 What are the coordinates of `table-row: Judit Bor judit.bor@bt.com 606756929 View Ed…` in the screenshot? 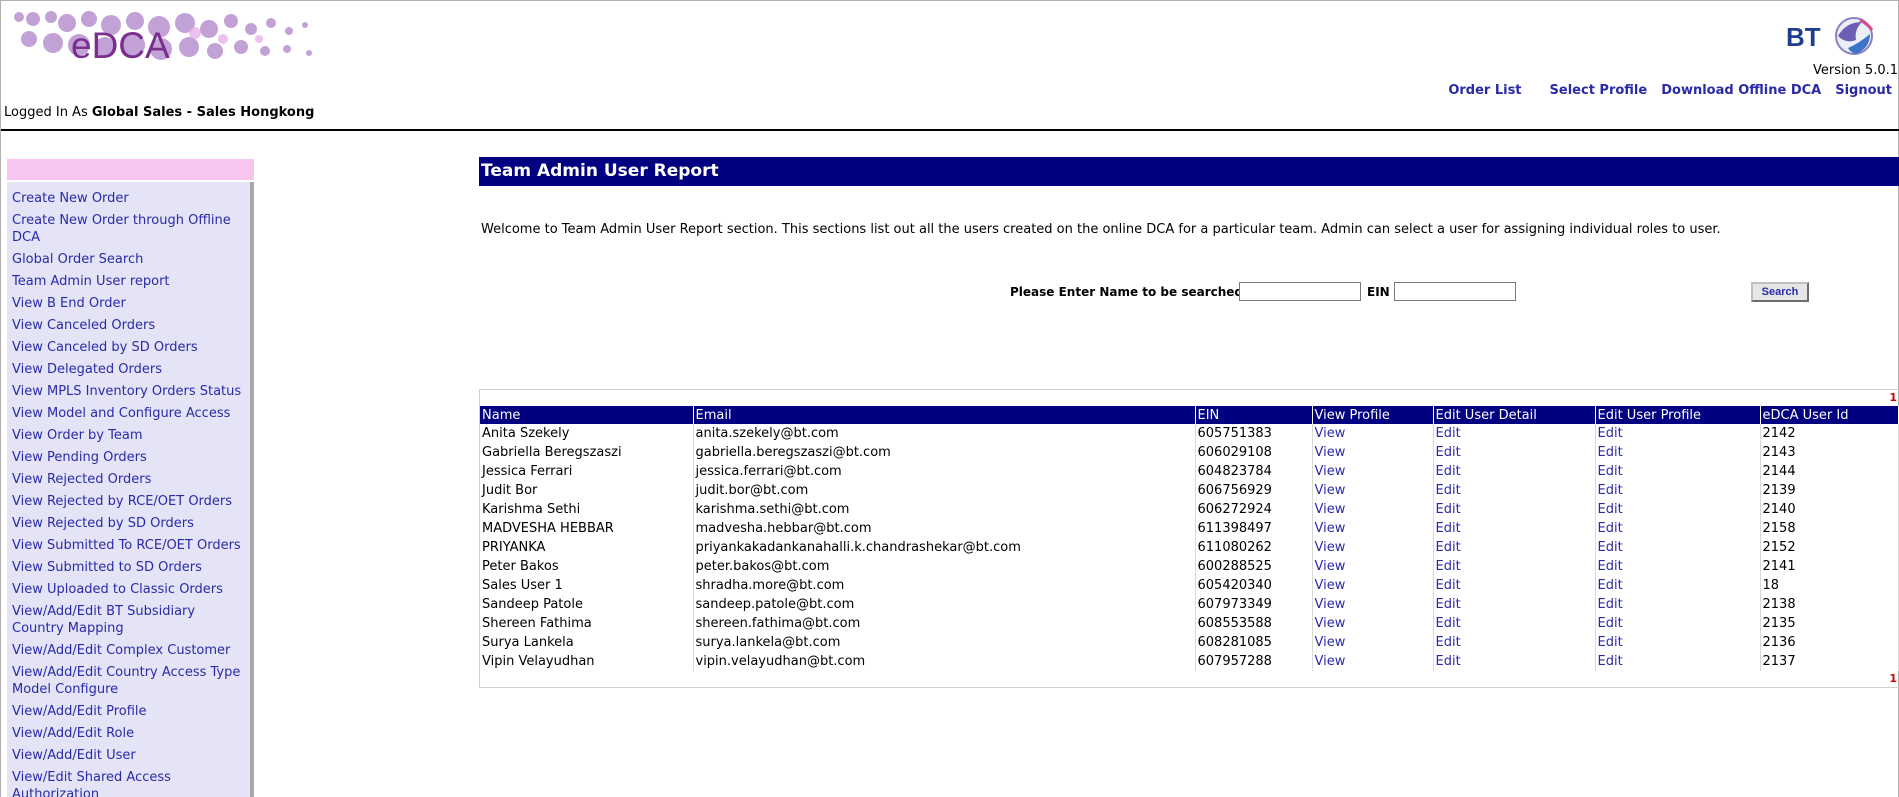 It's located at (1189, 490).